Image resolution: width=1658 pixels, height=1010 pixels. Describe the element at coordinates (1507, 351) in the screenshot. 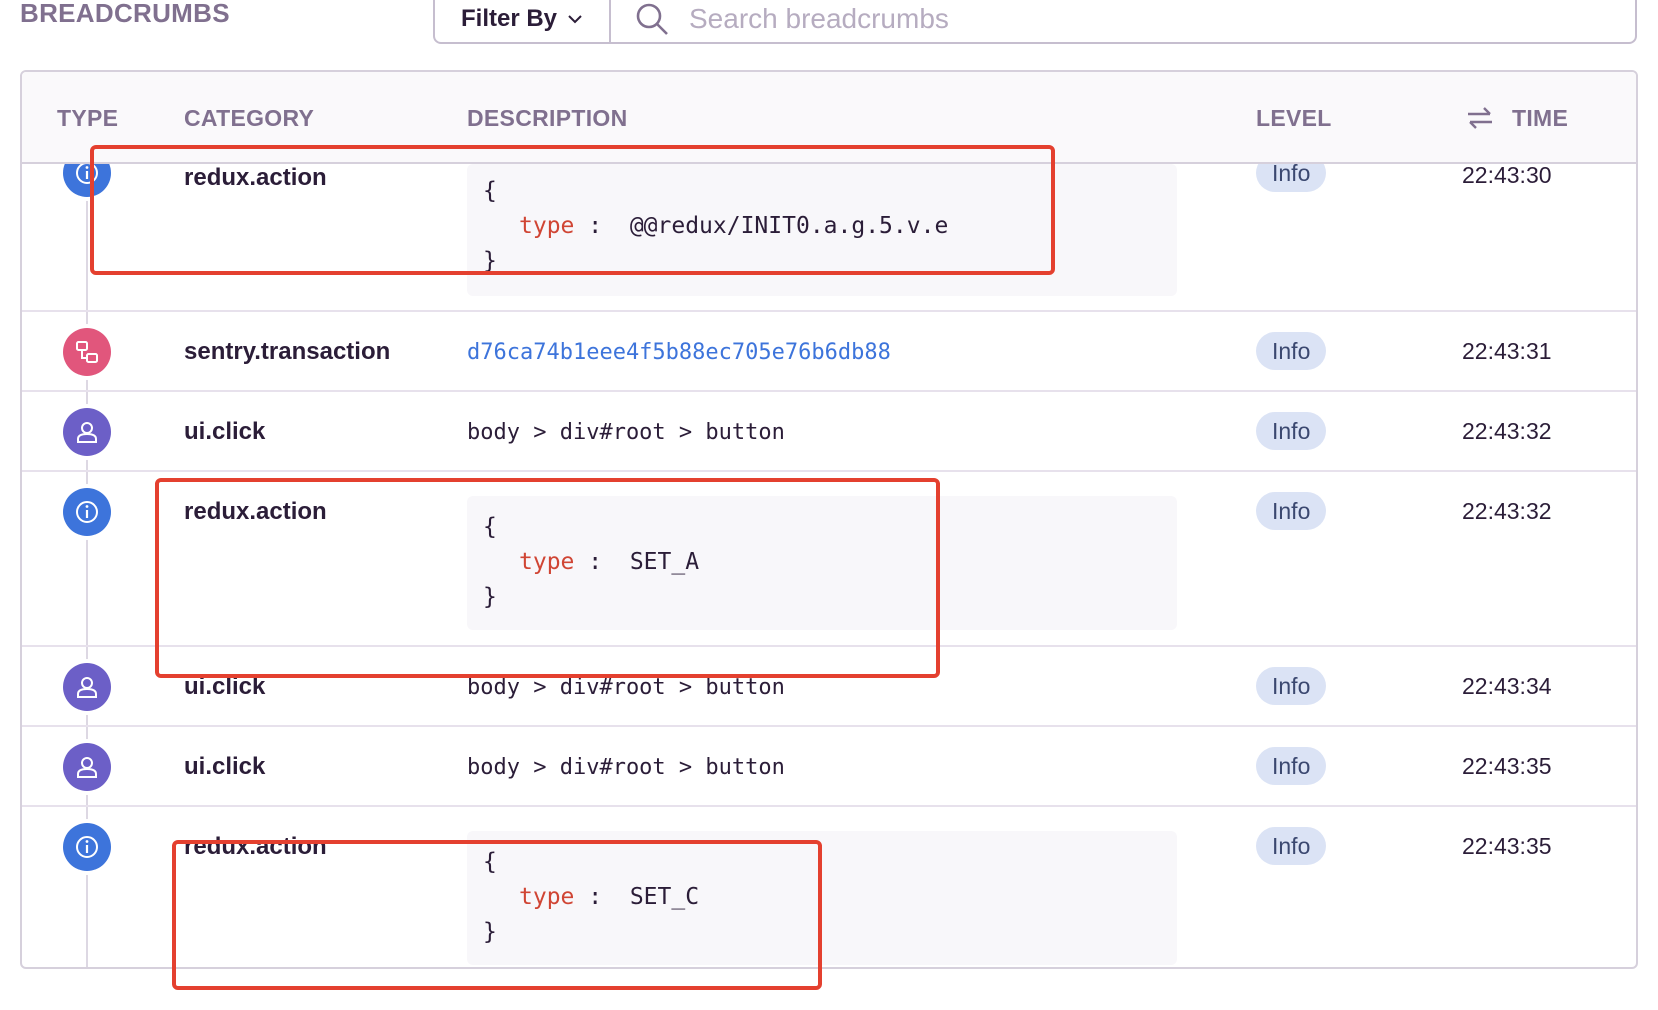

I see `breadcrumb-time: 22:43:31` at that location.